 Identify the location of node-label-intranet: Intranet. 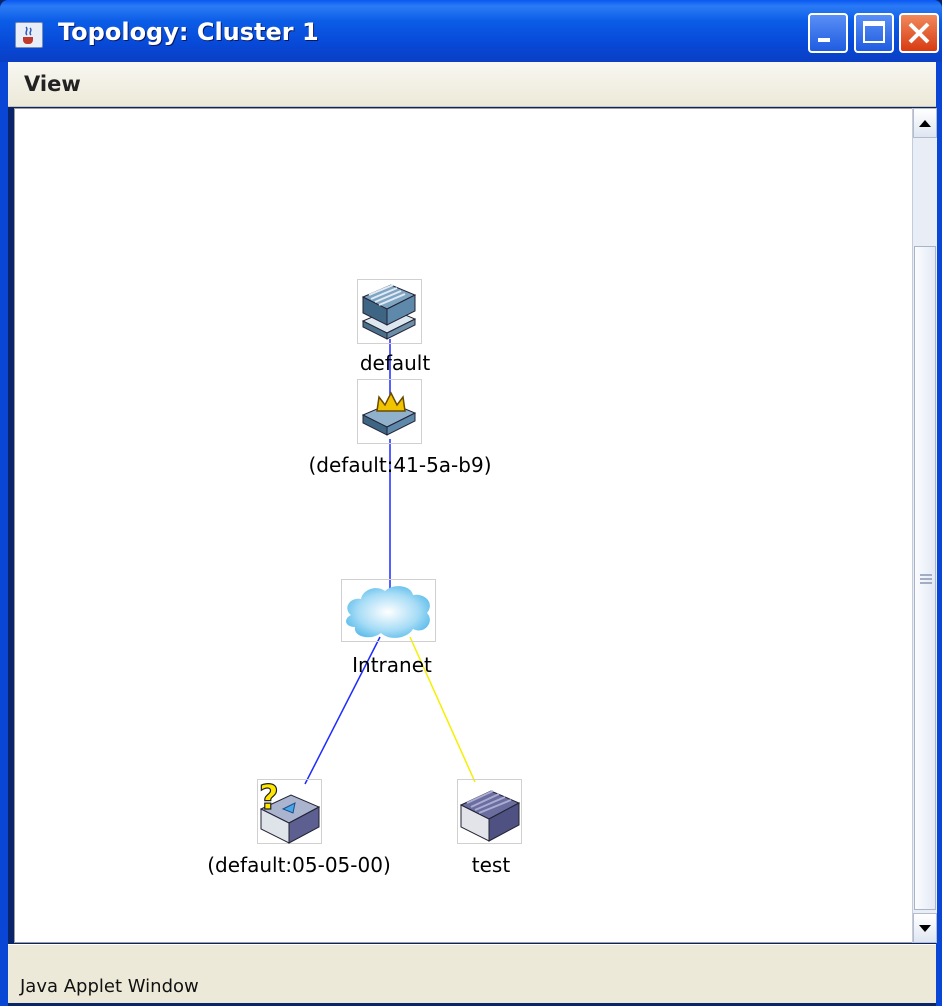
(392, 665).